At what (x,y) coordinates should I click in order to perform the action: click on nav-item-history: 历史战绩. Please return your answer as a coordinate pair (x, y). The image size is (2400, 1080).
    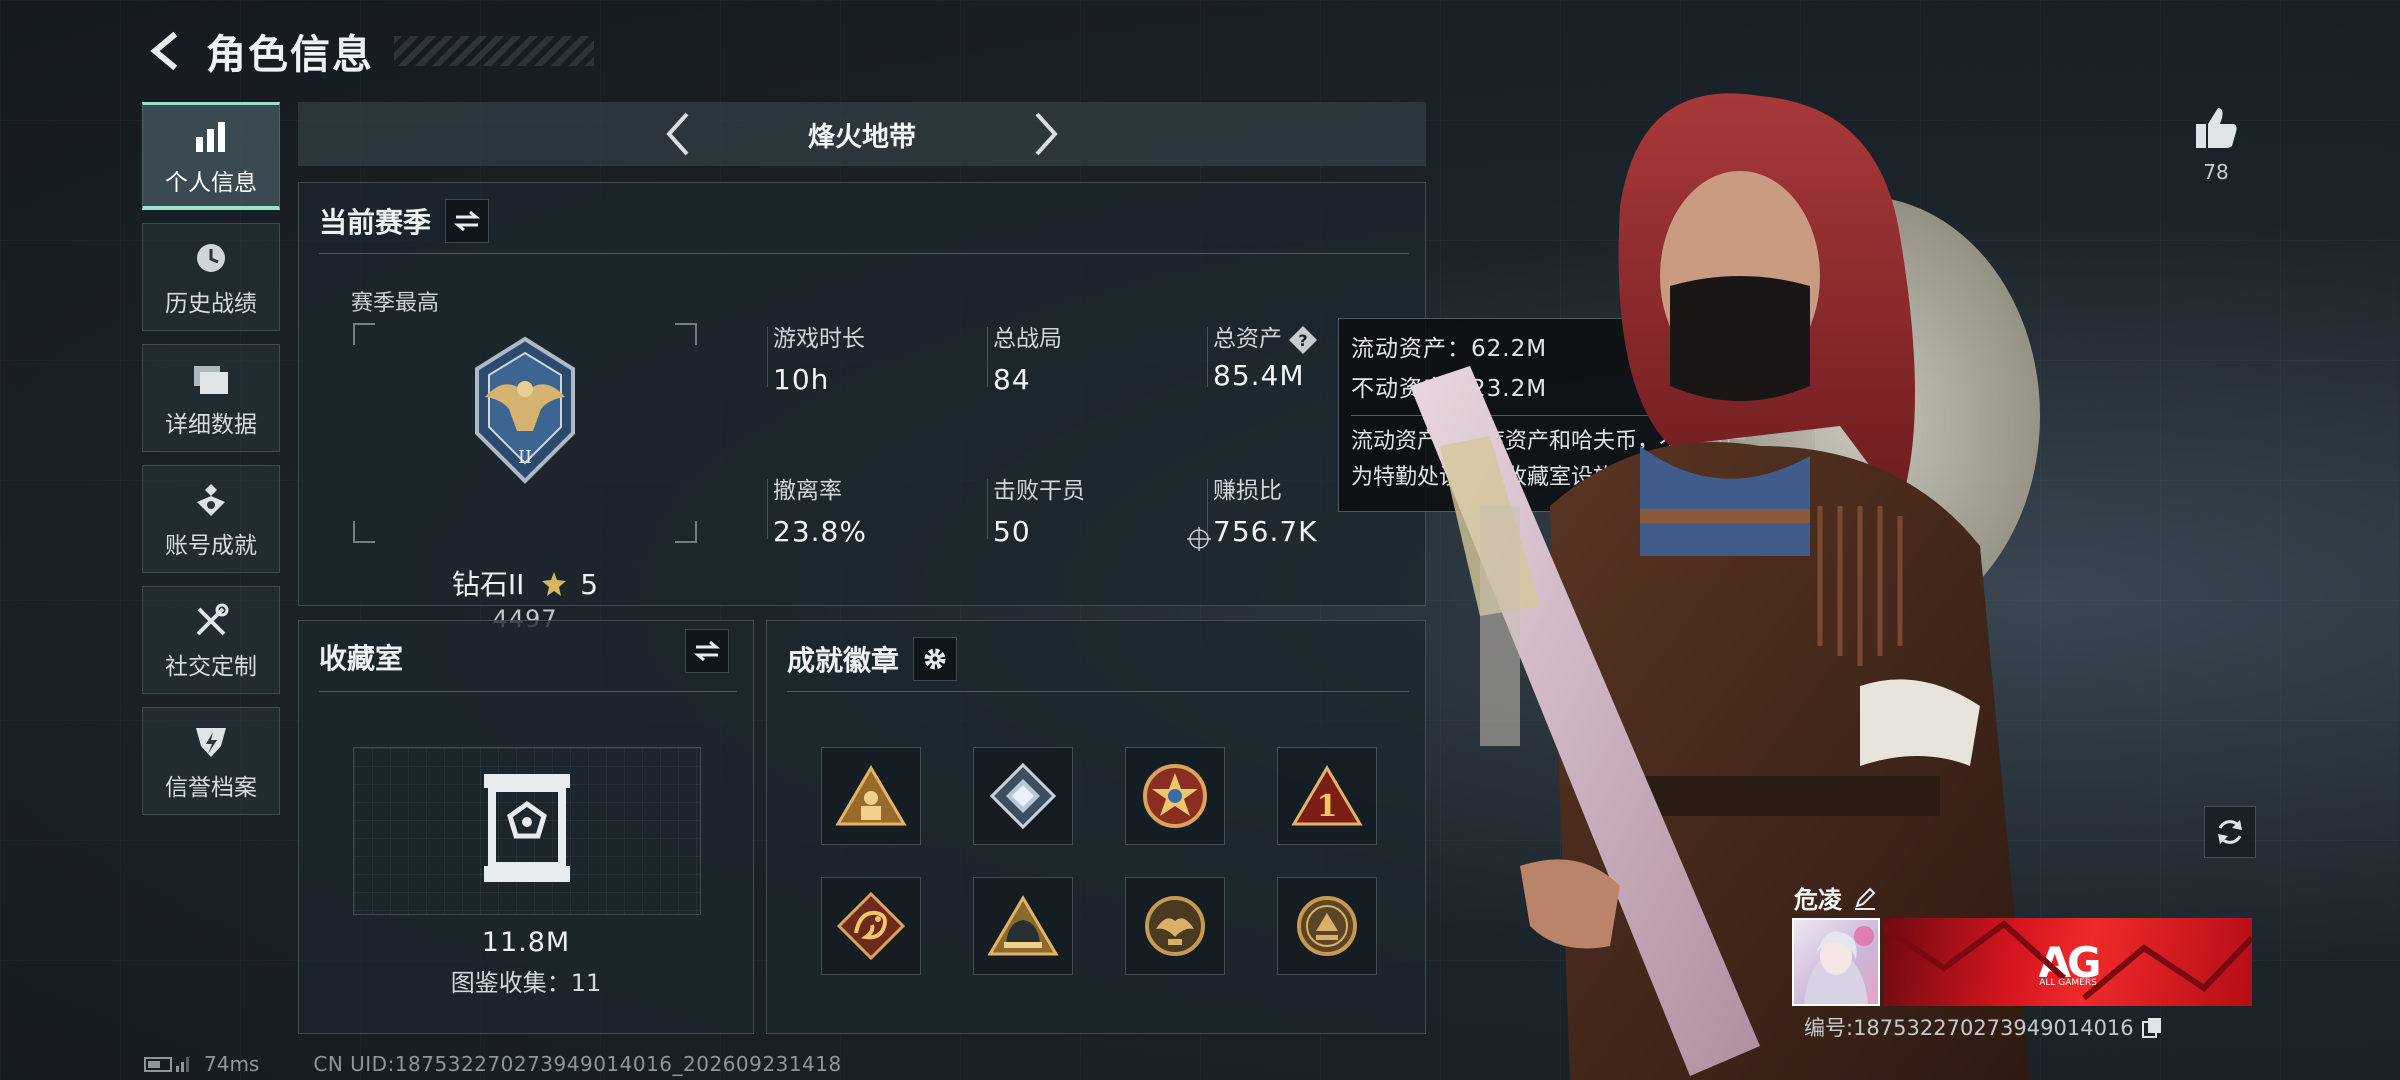
    Looking at the image, I should click on (211, 277).